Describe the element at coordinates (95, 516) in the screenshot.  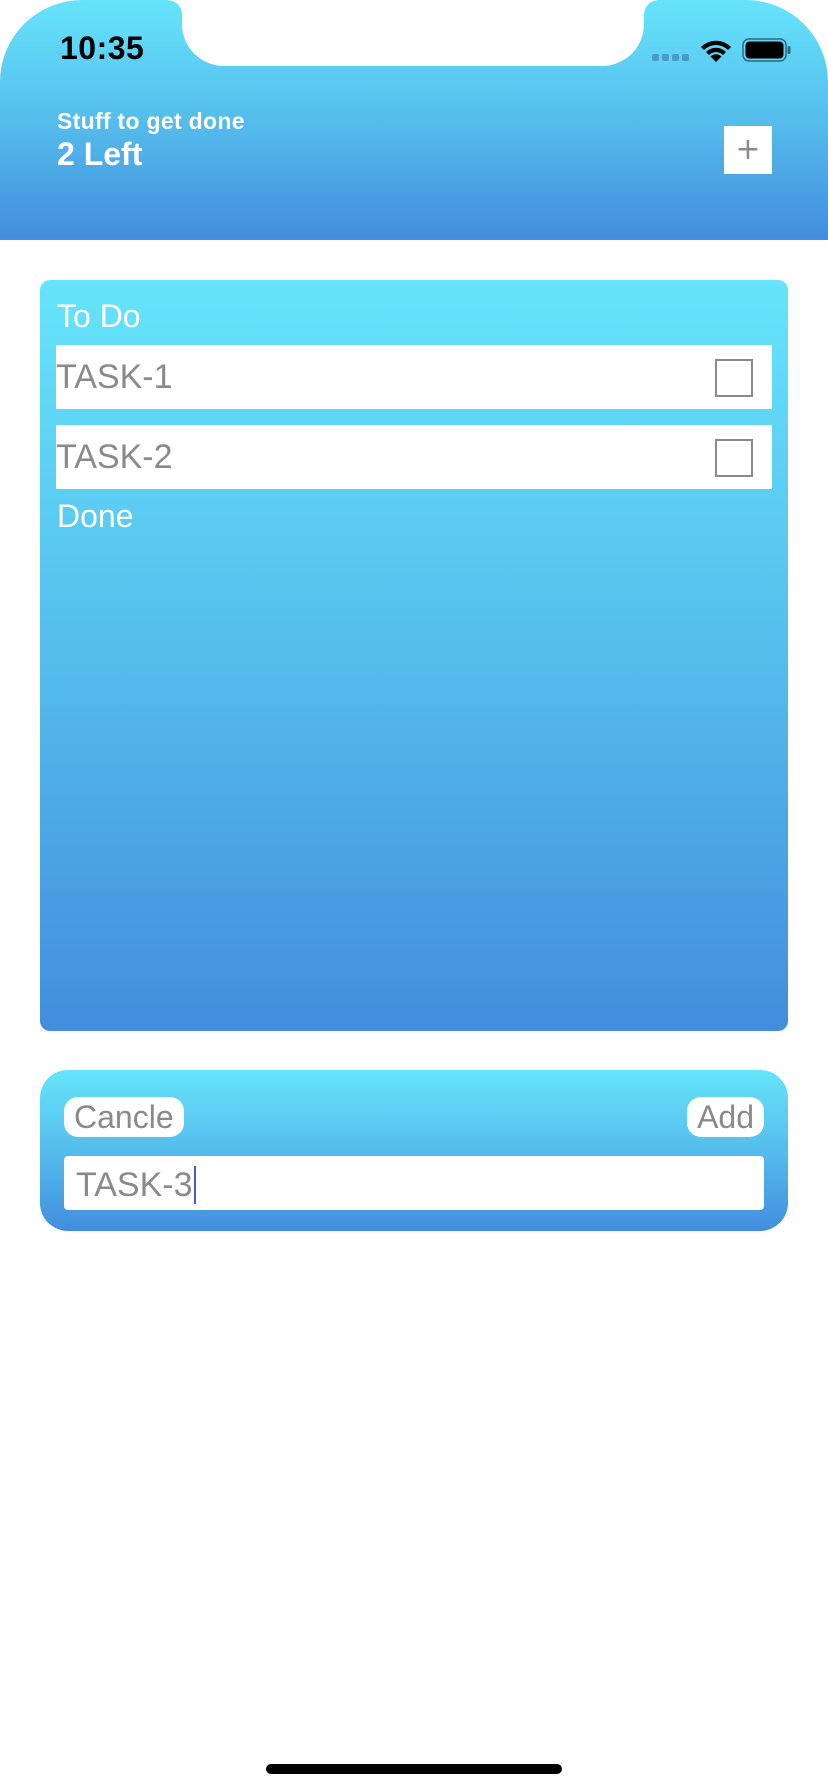
I see `done-section-heading: Done` at that location.